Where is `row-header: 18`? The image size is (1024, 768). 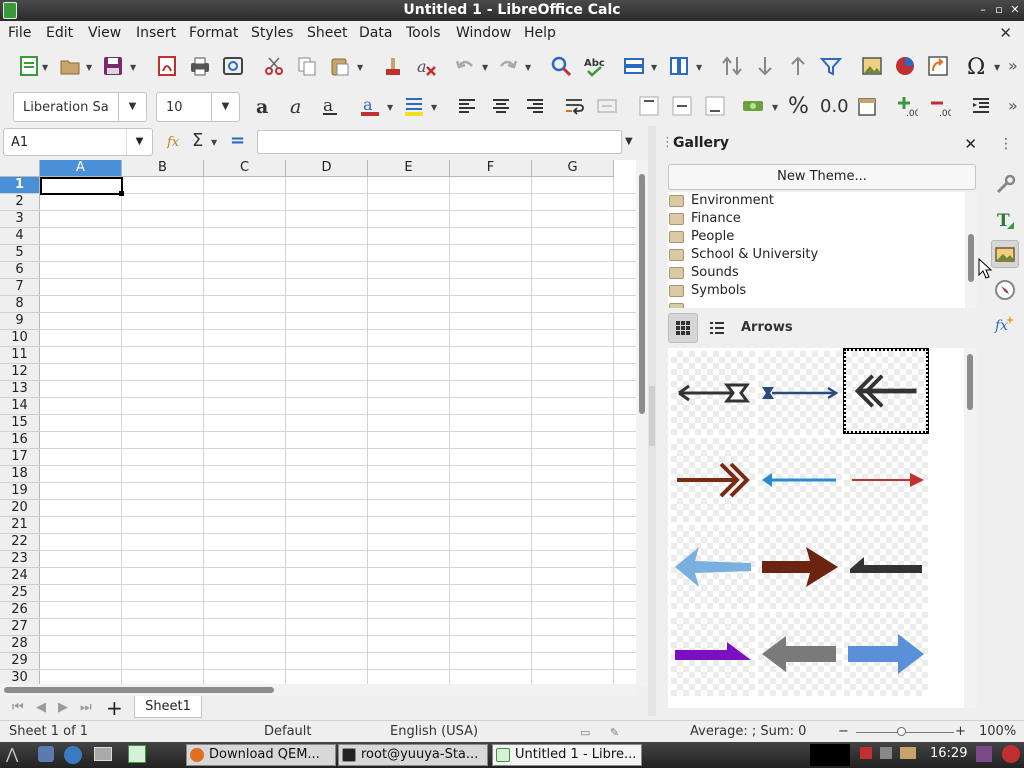
row-header: 18 is located at coordinates (20, 474).